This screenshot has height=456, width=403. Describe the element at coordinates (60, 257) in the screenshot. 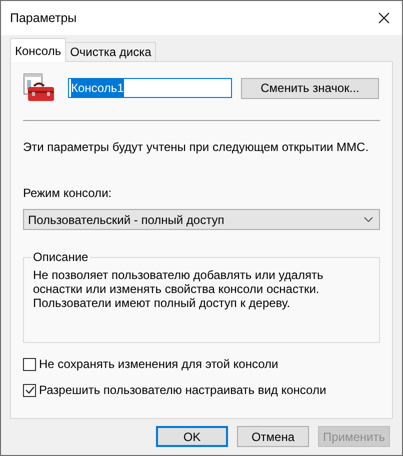

I see `group-title: Описание` at that location.